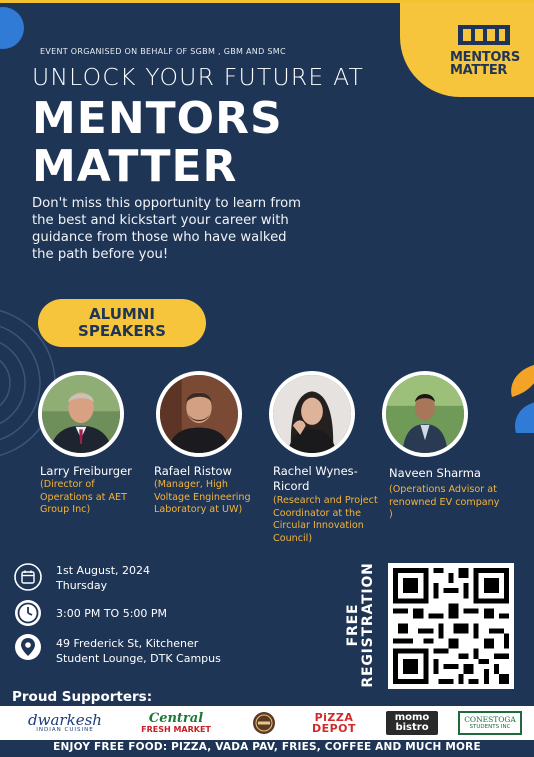 The height and width of the screenshot is (757, 534). I want to click on location-pin-icon, so click(28, 647).